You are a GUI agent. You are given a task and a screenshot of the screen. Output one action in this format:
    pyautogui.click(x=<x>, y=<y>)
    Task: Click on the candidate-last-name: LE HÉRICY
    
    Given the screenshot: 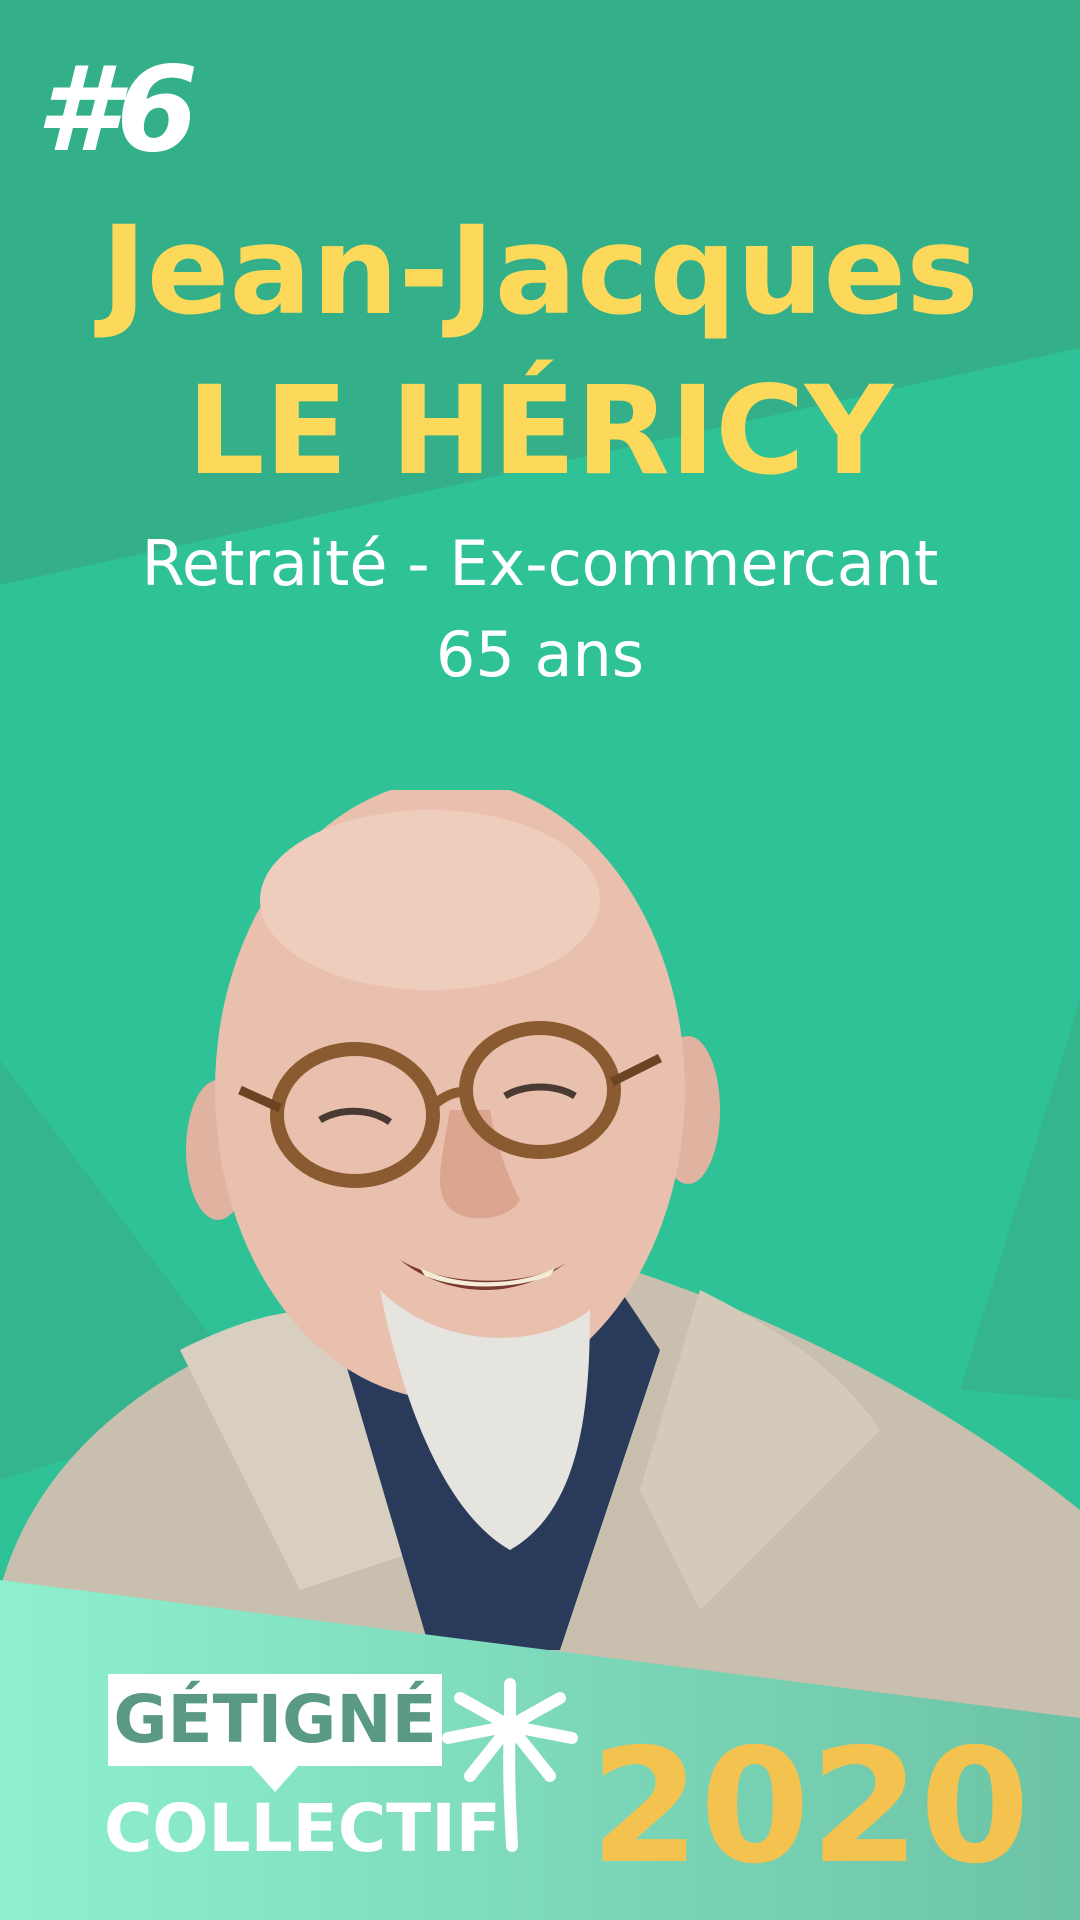 What is the action you would take?
    pyautogui.click(x=540, y=431)
    